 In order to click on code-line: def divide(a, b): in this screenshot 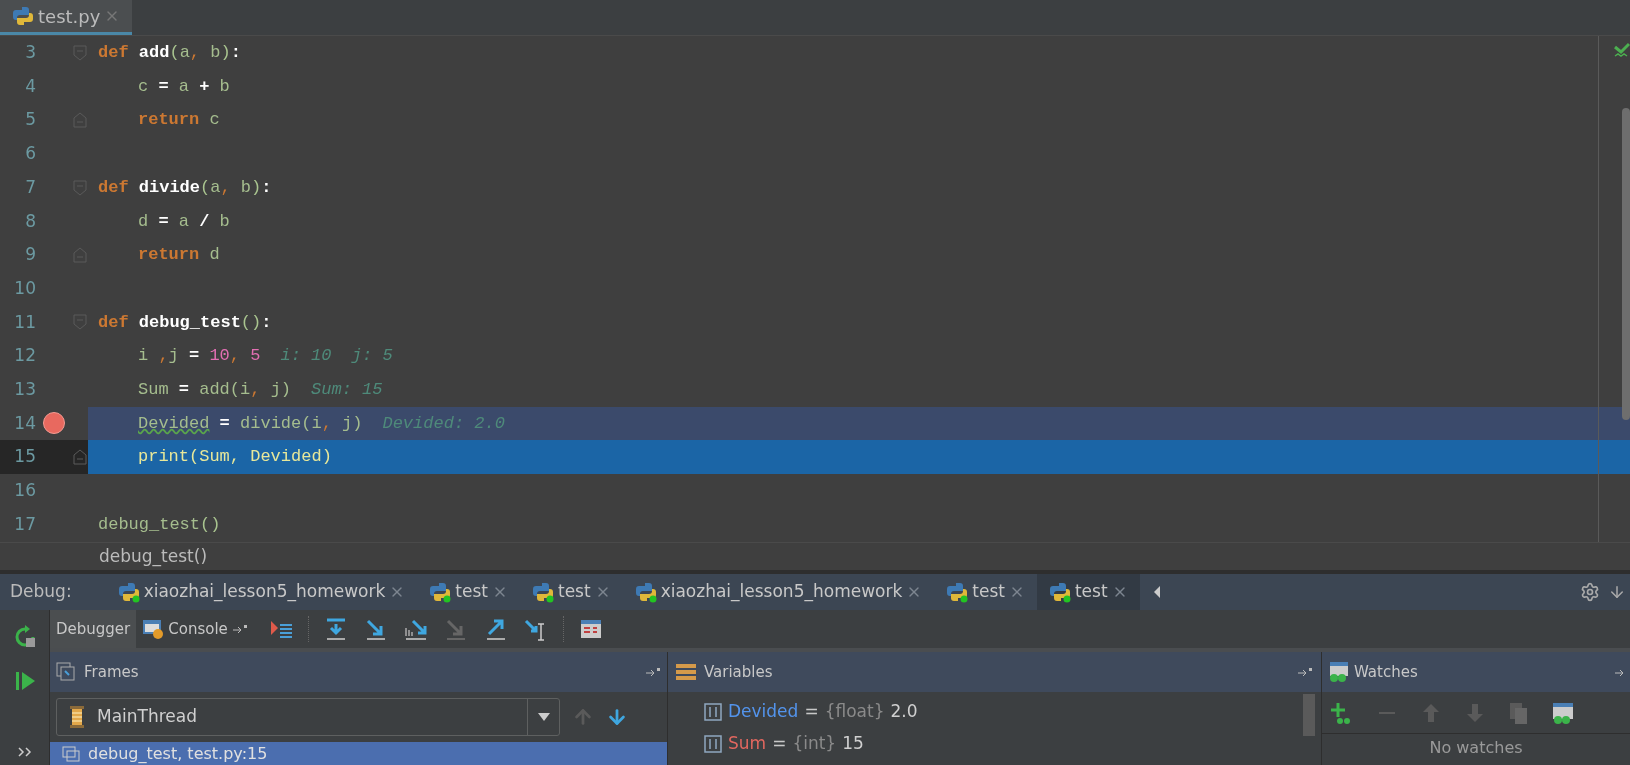, I will do `click(185, 187)`.